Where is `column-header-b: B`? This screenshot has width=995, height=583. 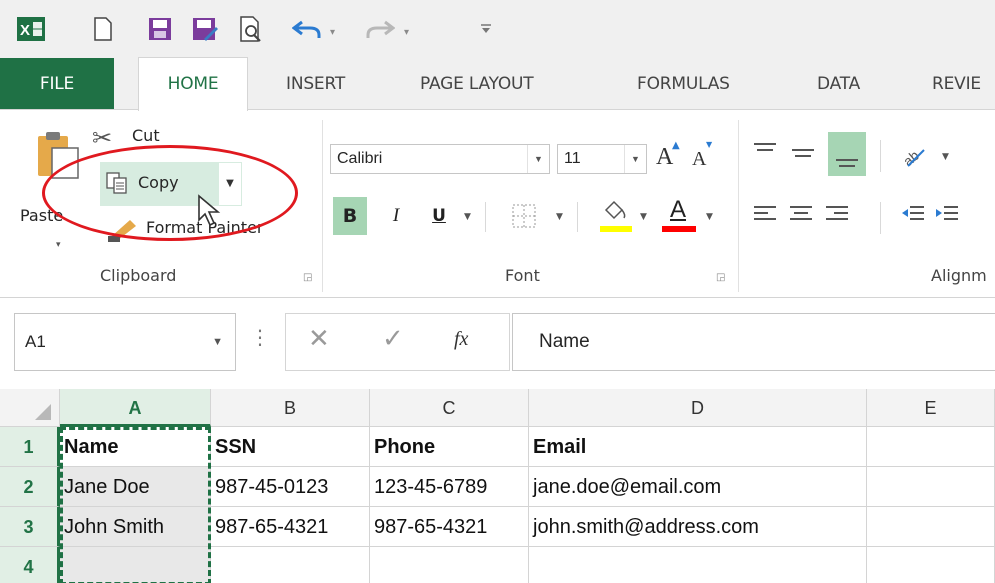 column-header-b: B is located at coordinates (290, 408).